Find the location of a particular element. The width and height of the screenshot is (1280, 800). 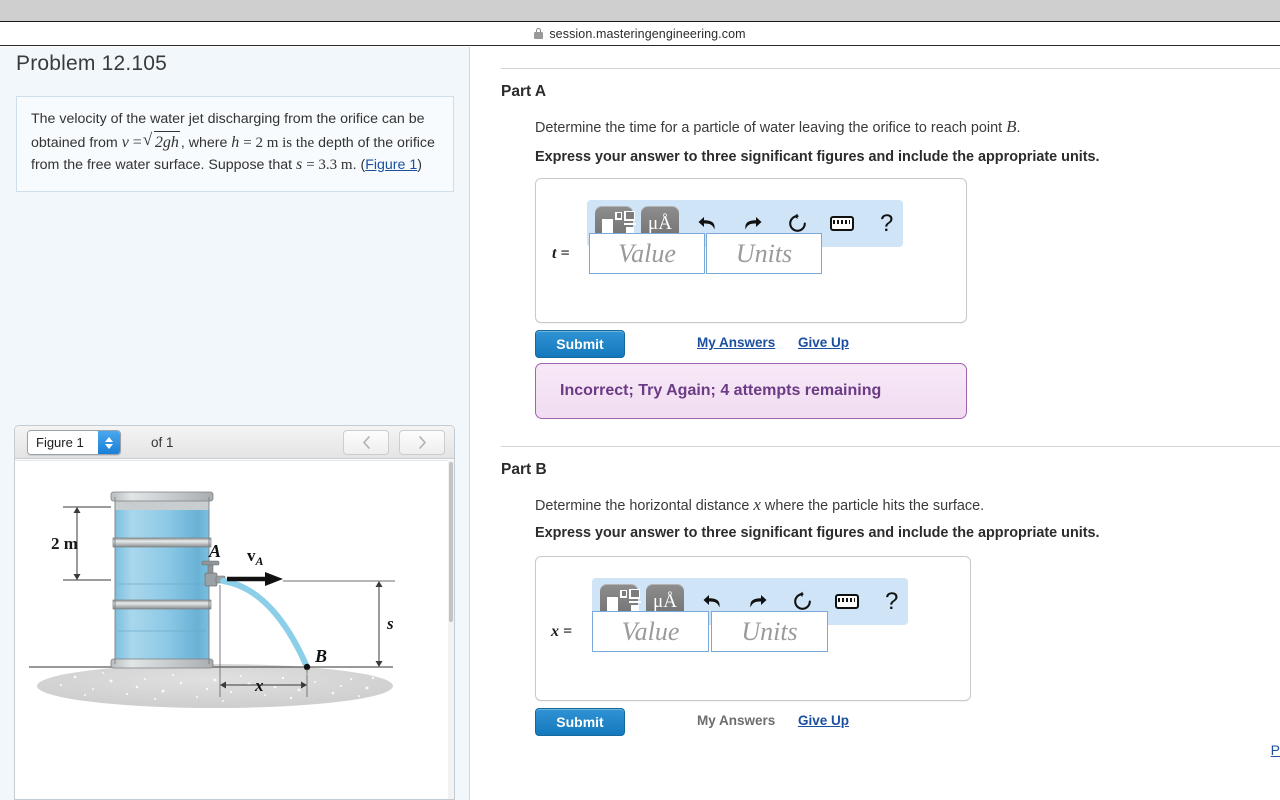

part-a-units-placeholder: Units is located at coordinates (764, 253).